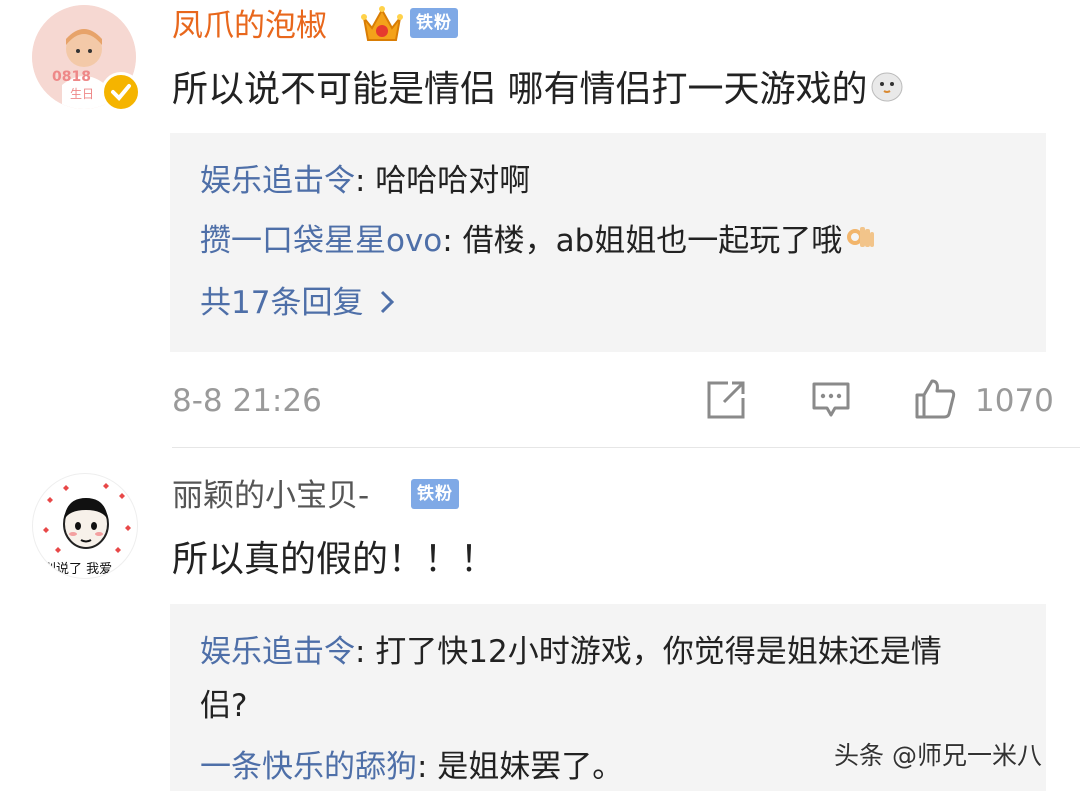  Describe the element at coordinates (626, 447) in the screenshot. I see `divider` at that location.